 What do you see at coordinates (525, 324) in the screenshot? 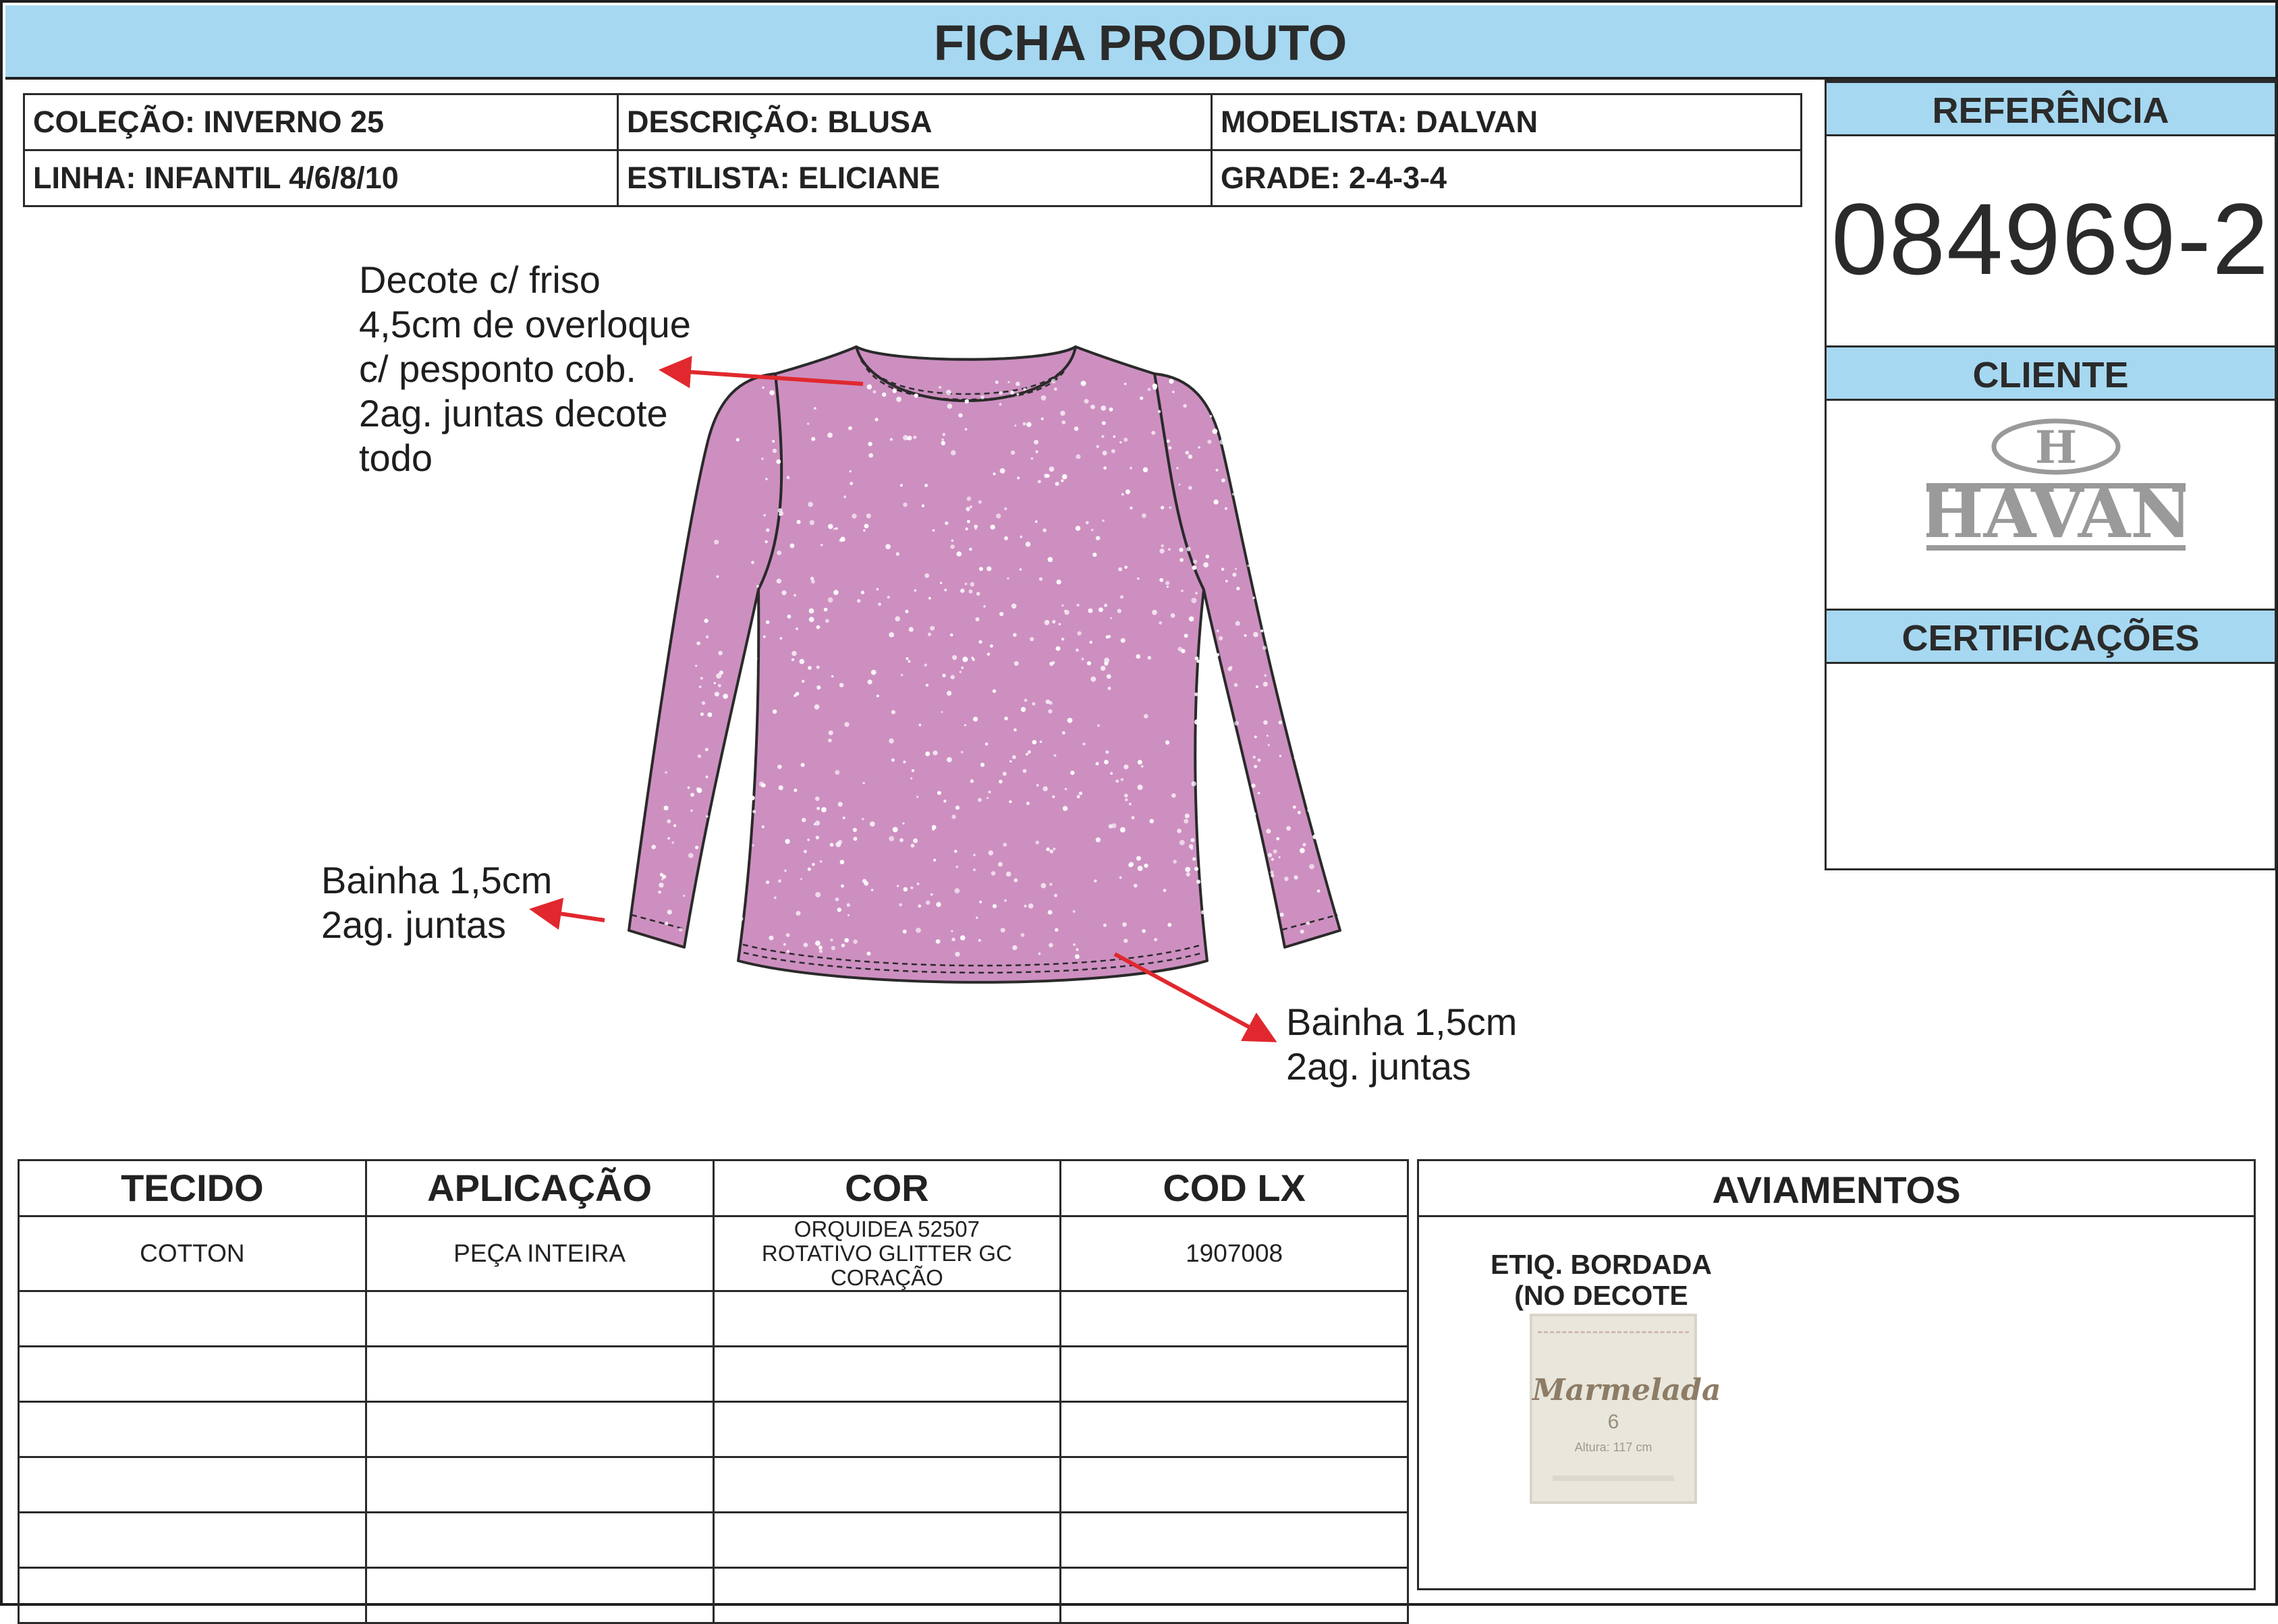
I see `annotation-line: 4,5cm de overloque` at bounding box center [525, 324].